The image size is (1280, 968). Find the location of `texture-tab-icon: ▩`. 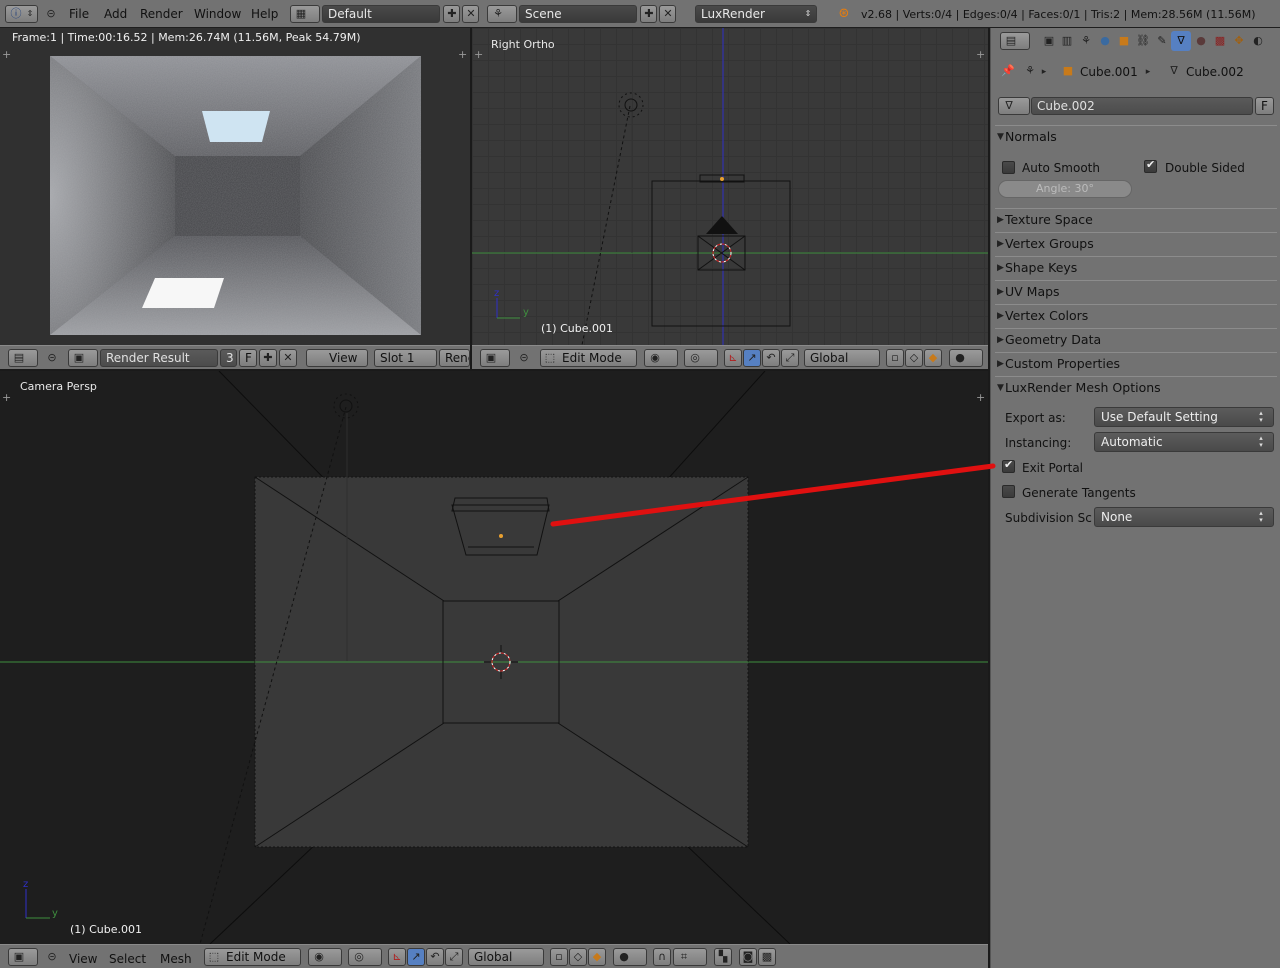

texture-tab-icon: ▩ is located at coordinates (1220, 41).